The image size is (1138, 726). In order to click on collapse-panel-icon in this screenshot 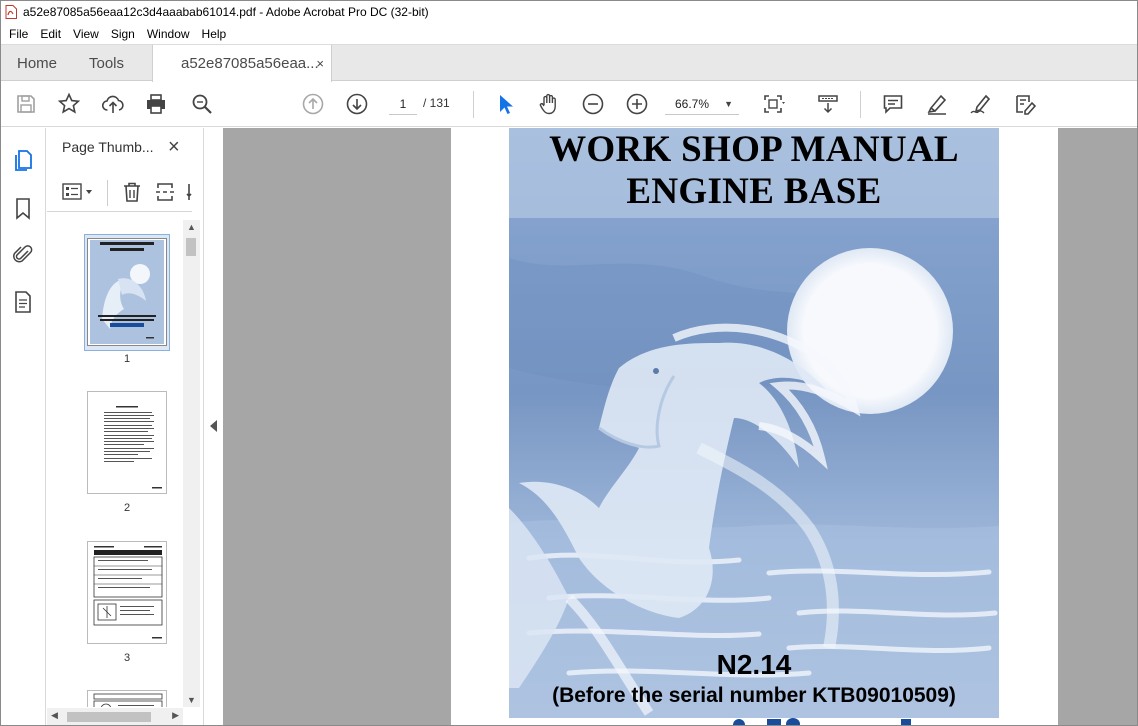, I will do `click(213, 426)`.